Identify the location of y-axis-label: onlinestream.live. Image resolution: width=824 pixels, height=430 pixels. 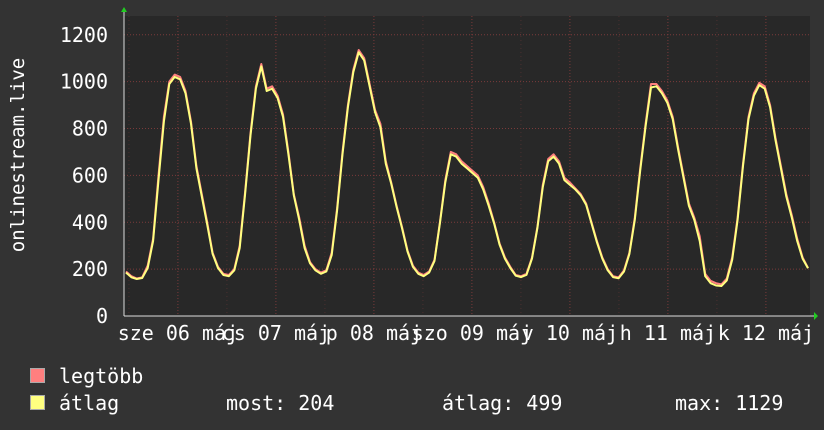
(18, 155).